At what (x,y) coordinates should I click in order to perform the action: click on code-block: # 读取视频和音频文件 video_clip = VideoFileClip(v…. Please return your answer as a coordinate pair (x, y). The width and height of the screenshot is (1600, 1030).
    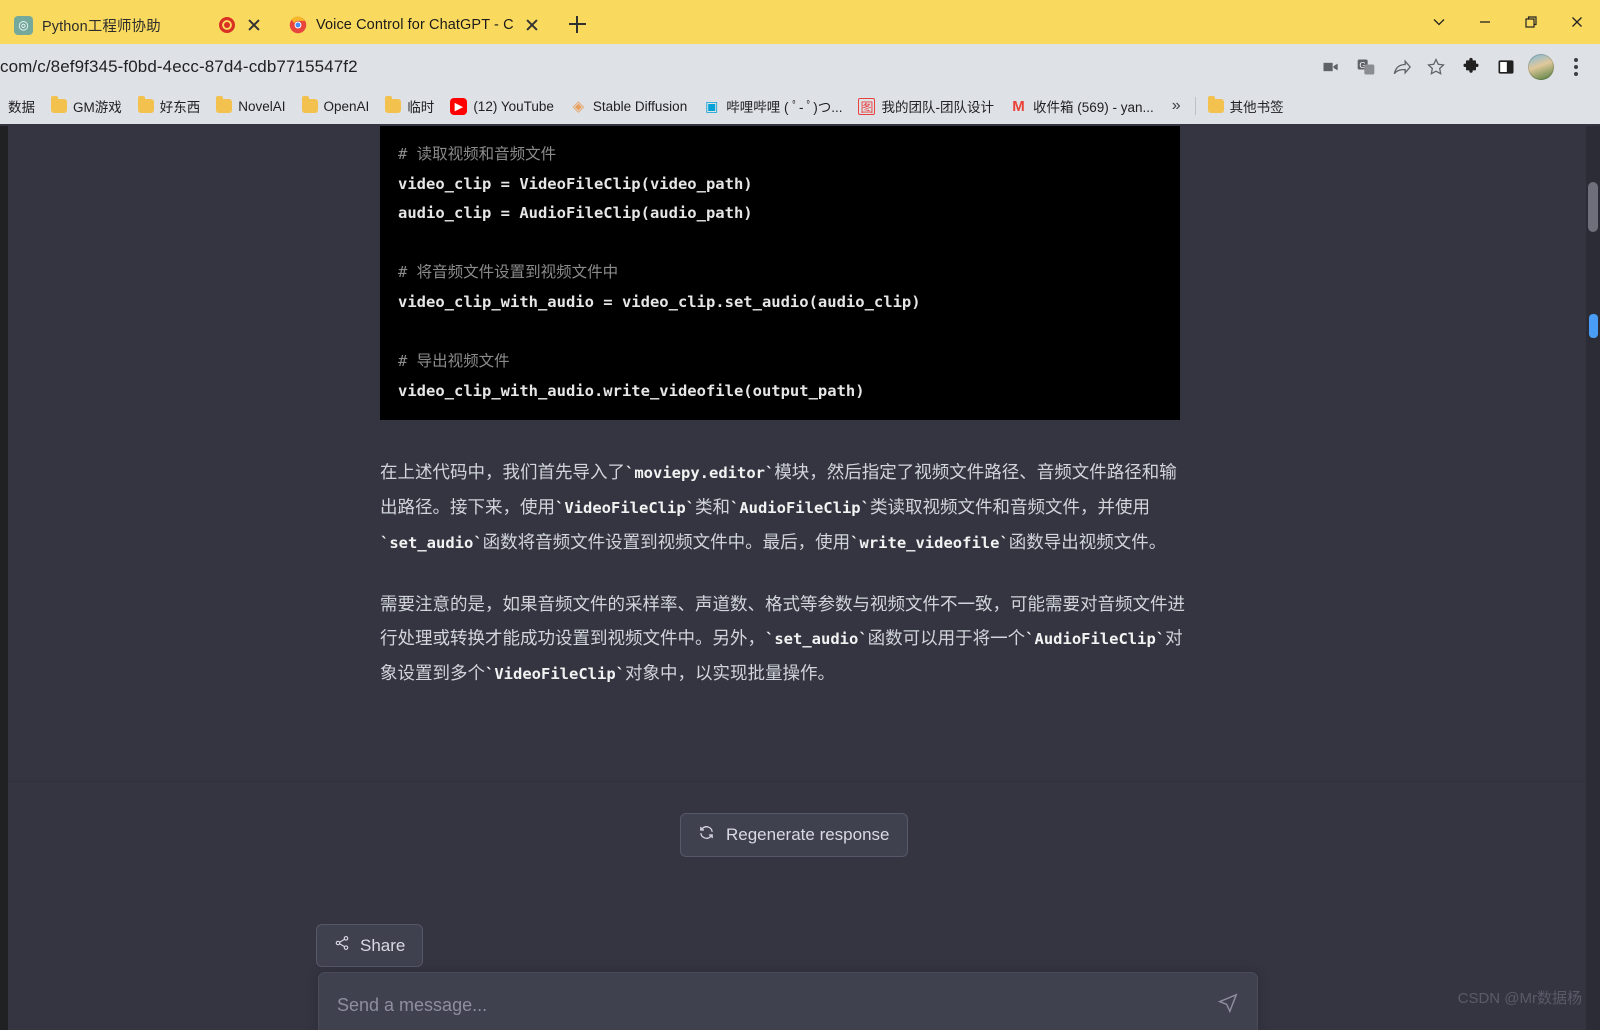
    Looking at the image, I should click on (780, 273).